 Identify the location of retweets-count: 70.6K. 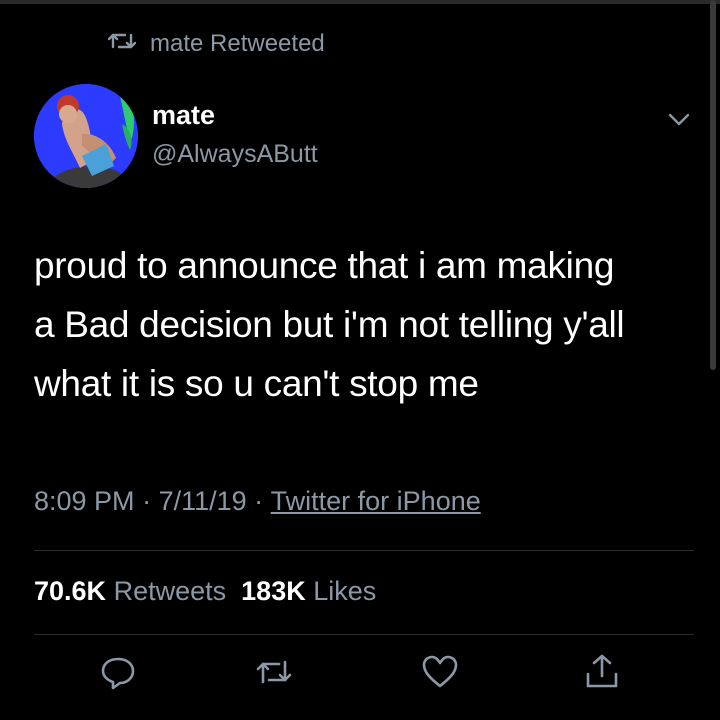
(70, 591).